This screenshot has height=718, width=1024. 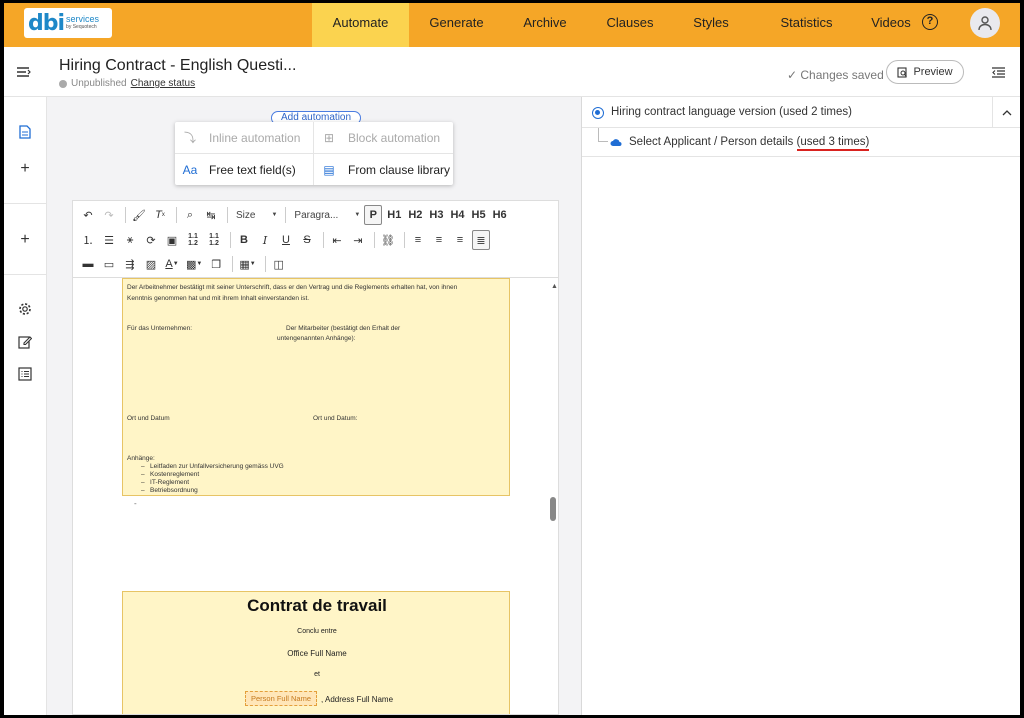 What do you see at coordinates (255, 137) in the screenshot?
I see `inline-automation-label: Inline automation` at bounding box center [255, 137].